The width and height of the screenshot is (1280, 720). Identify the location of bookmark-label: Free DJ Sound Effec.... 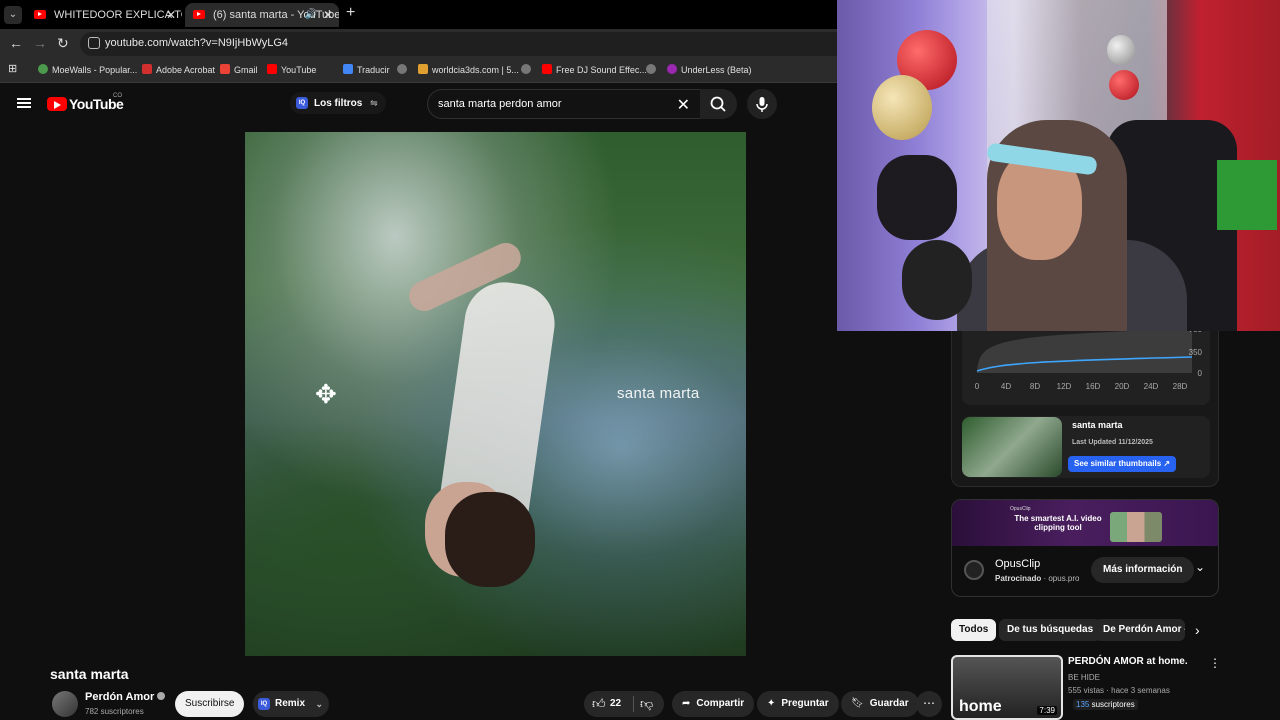
(601, 70).